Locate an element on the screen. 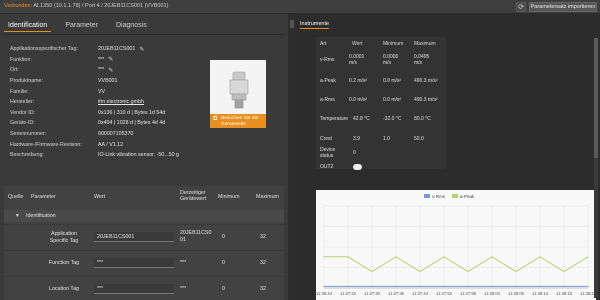 The width and height of the screenshot is (600, 300). out2-toggle is located at coordinates (357, 167).